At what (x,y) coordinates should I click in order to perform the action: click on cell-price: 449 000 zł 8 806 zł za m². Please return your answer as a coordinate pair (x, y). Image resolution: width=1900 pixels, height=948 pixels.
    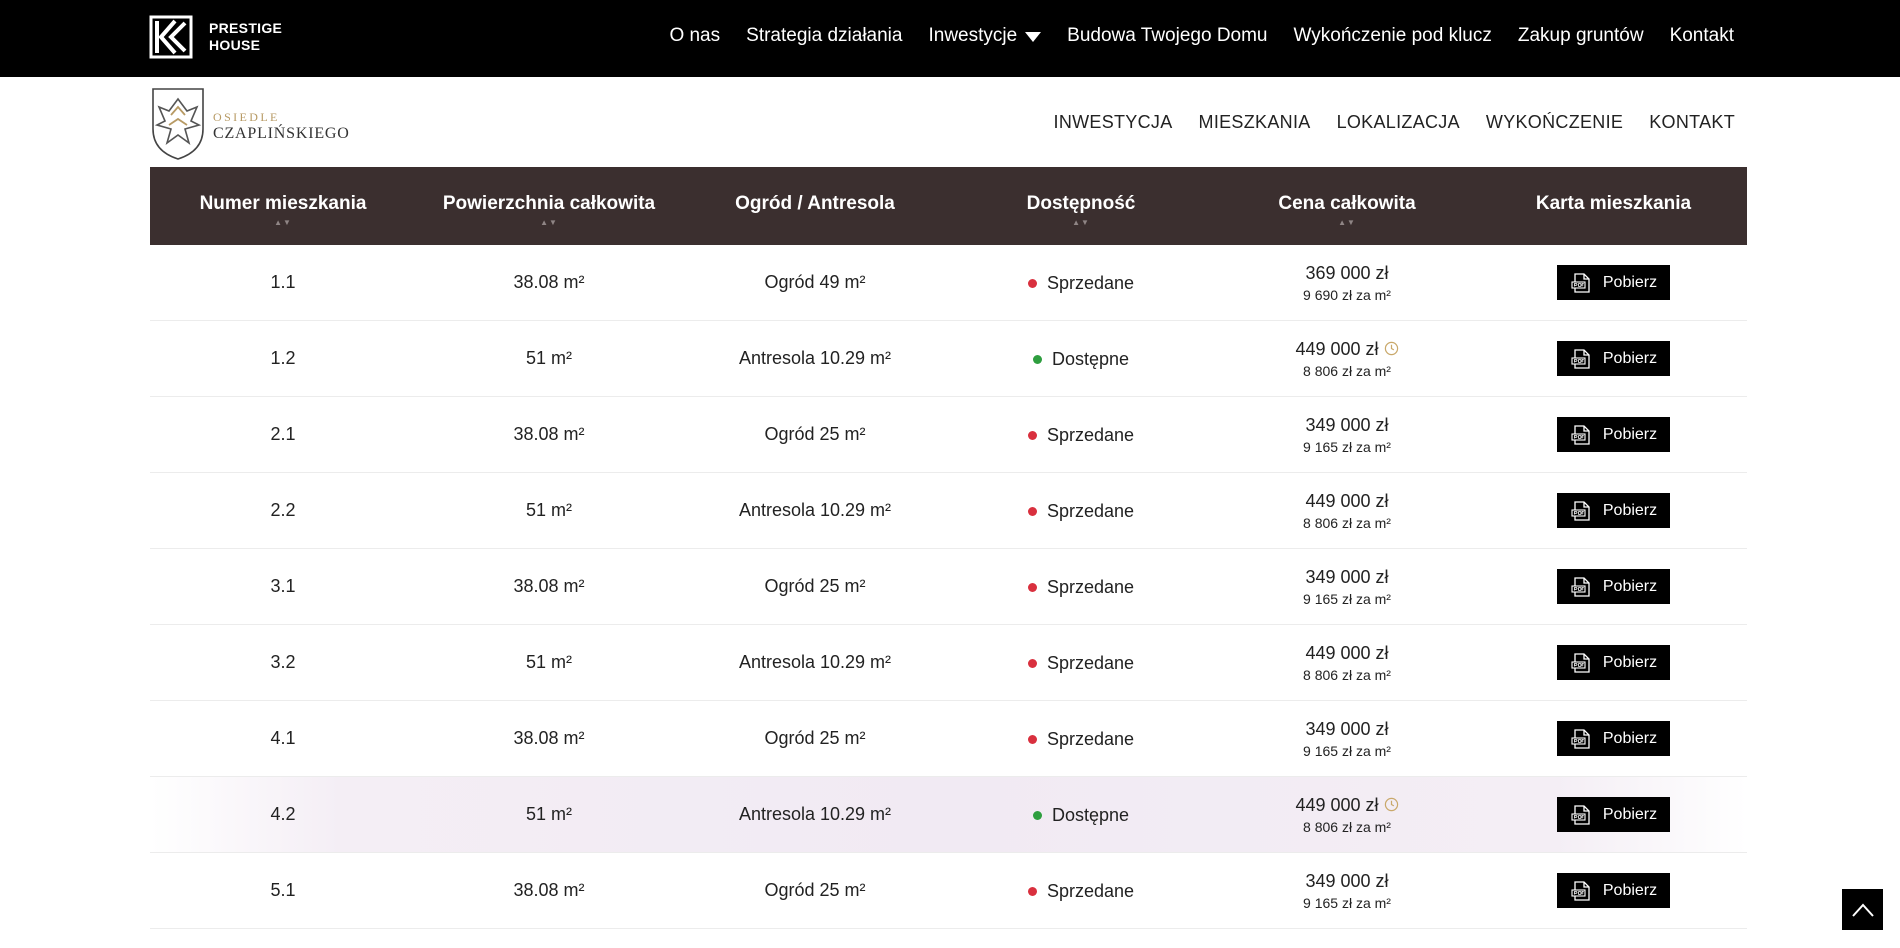
    Looking at the image, I should click on (1347, 511).